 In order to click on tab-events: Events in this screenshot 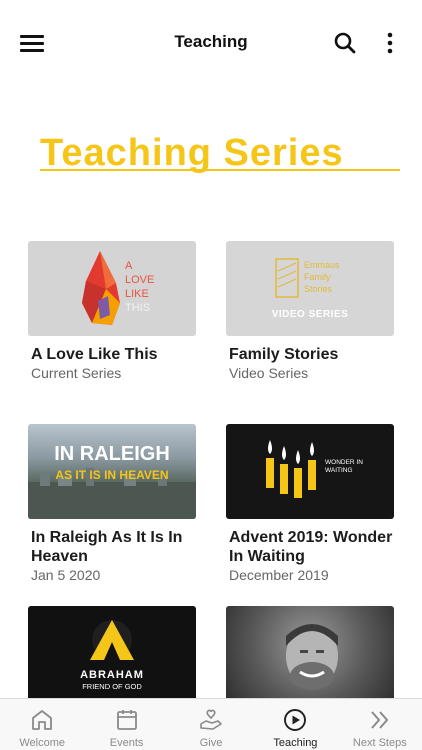, I will do `click(126, 724)`.